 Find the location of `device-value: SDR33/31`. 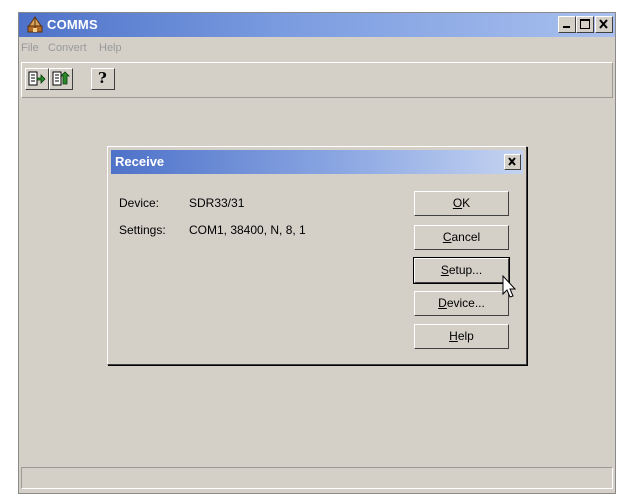

device-value: SDR33/31 is located at coordinates (217, 203).